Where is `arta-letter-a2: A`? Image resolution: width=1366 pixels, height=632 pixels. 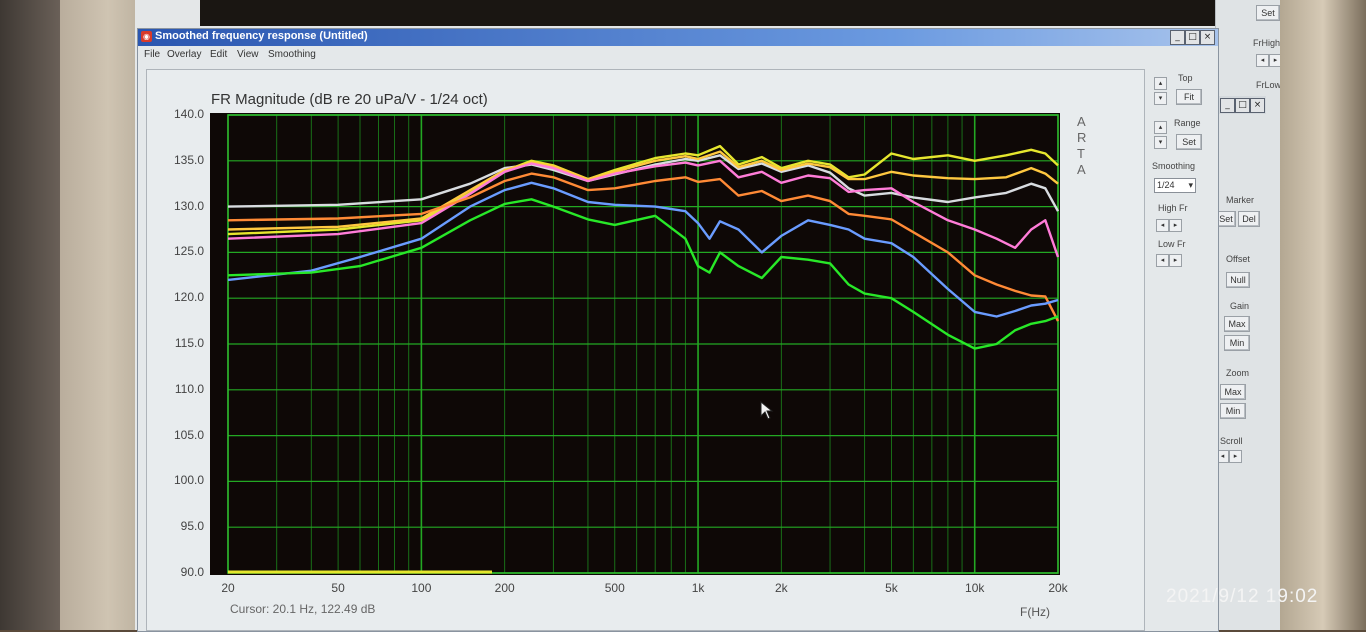
arta-letter-a2: A is located at coordinates (1081, 169).